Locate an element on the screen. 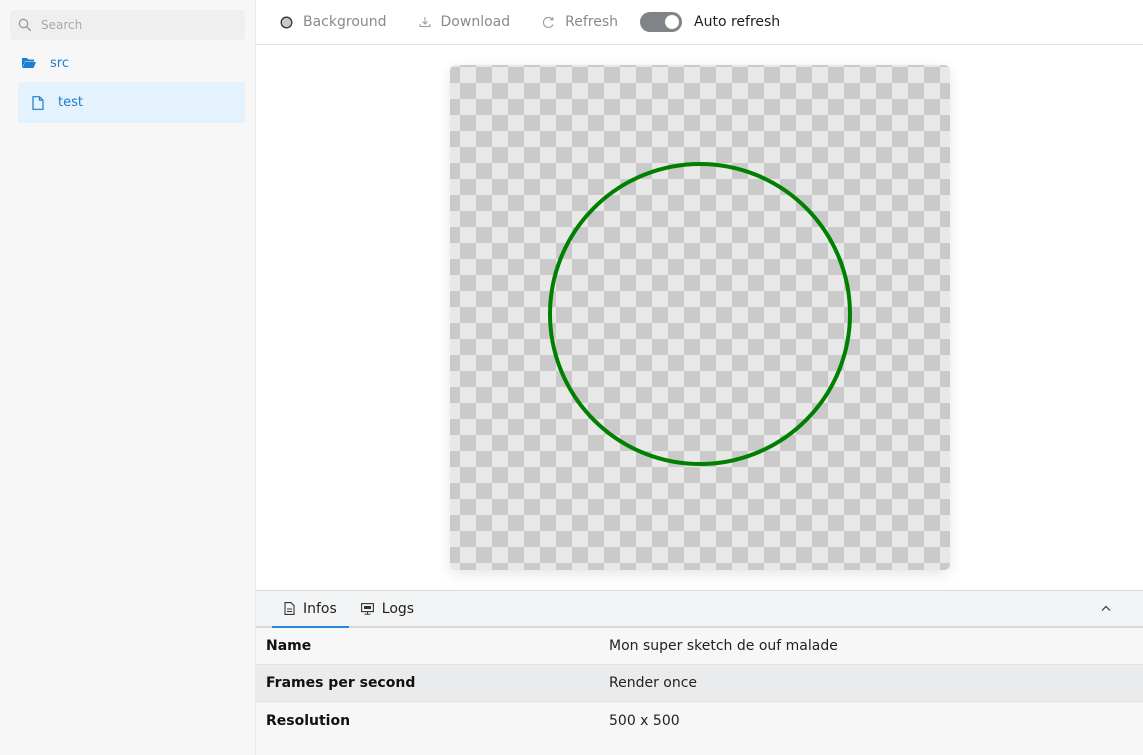  collapse-panel-button is located at coordinates (1106, 608).